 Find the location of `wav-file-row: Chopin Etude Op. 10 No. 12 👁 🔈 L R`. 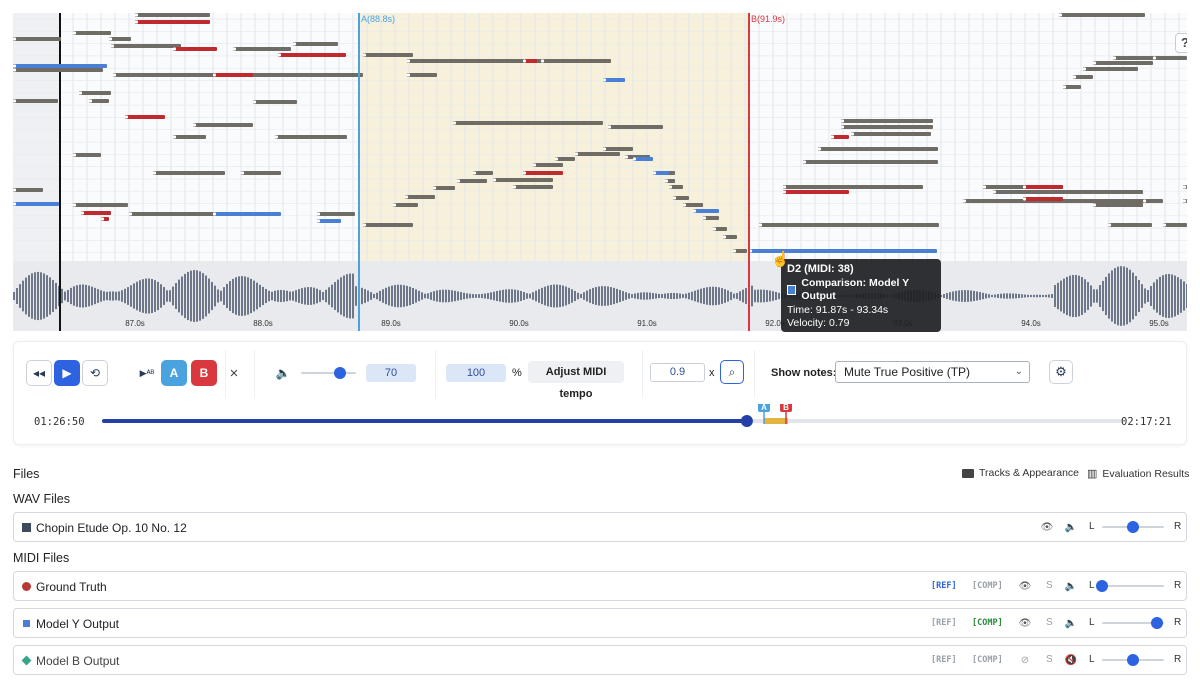

wav-file-row: Chopin Etude Op. 10 No. 12 👁 🔈 L R is located at coordinates (600, 527).